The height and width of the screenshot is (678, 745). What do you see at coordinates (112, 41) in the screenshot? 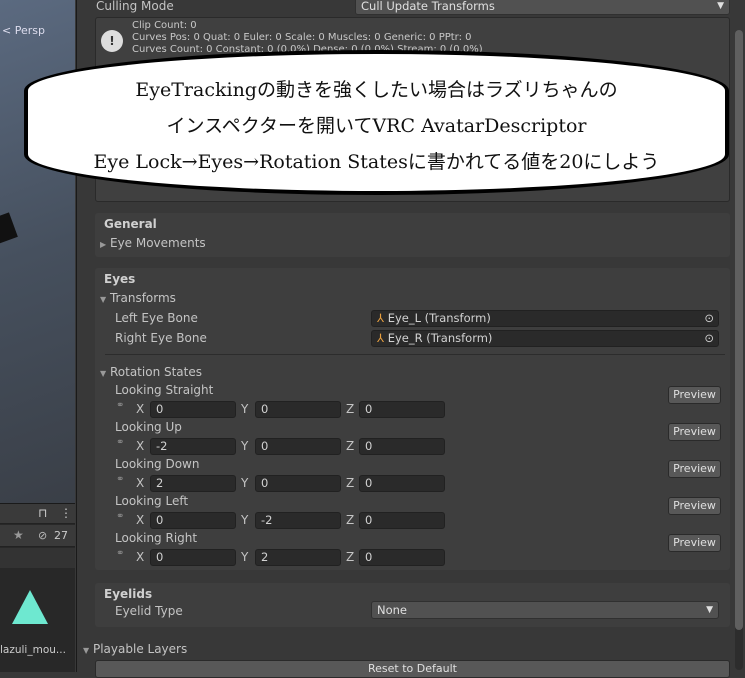
I see `info-icon: !` at bounding box center [112, 41].